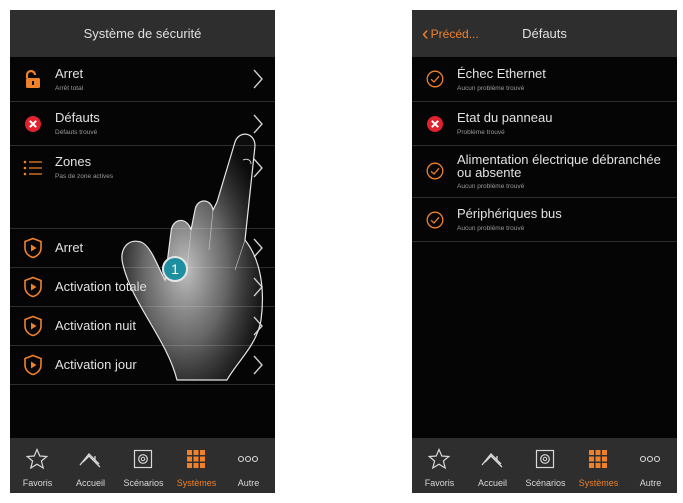 The width and height of the screenshot is (683, 503). Describe the element at coordinates (489, 172) in the screenshot. I see `item-title-continued: ou absente` at that location.